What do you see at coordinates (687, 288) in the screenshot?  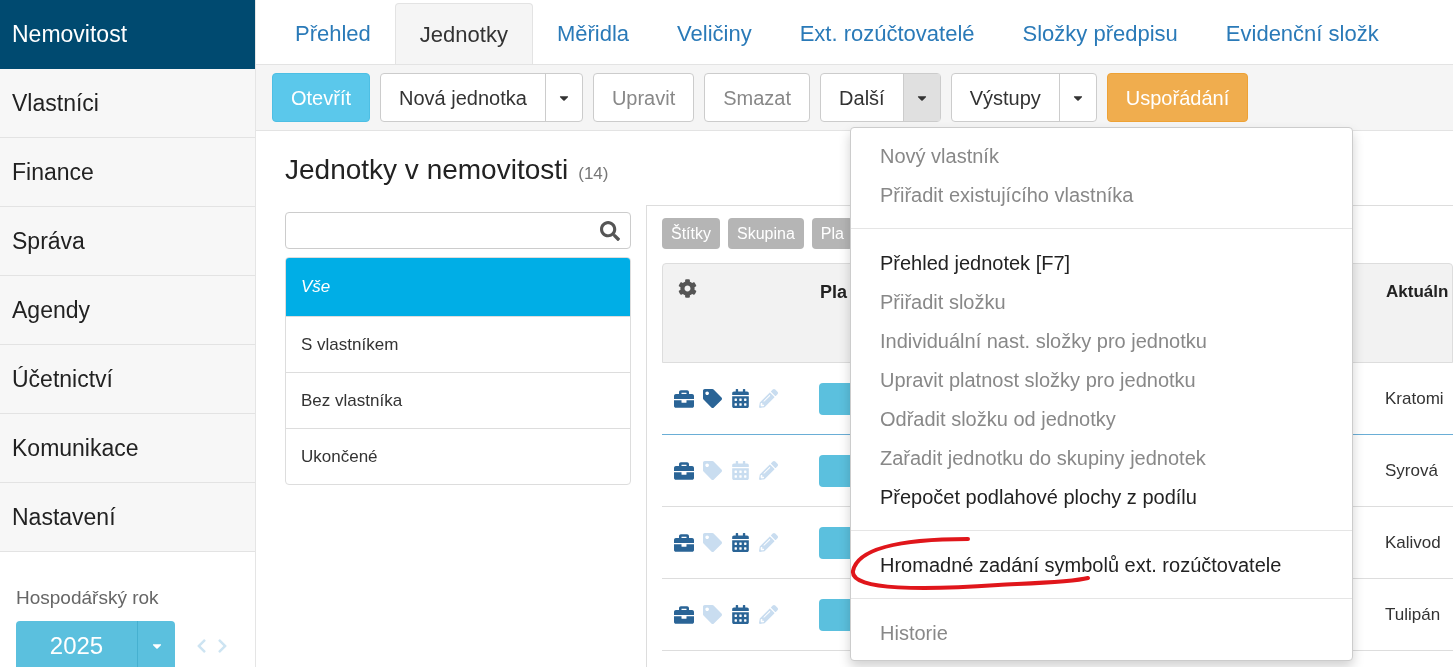 I see `settings-icon` at bounding box center [687, 288].